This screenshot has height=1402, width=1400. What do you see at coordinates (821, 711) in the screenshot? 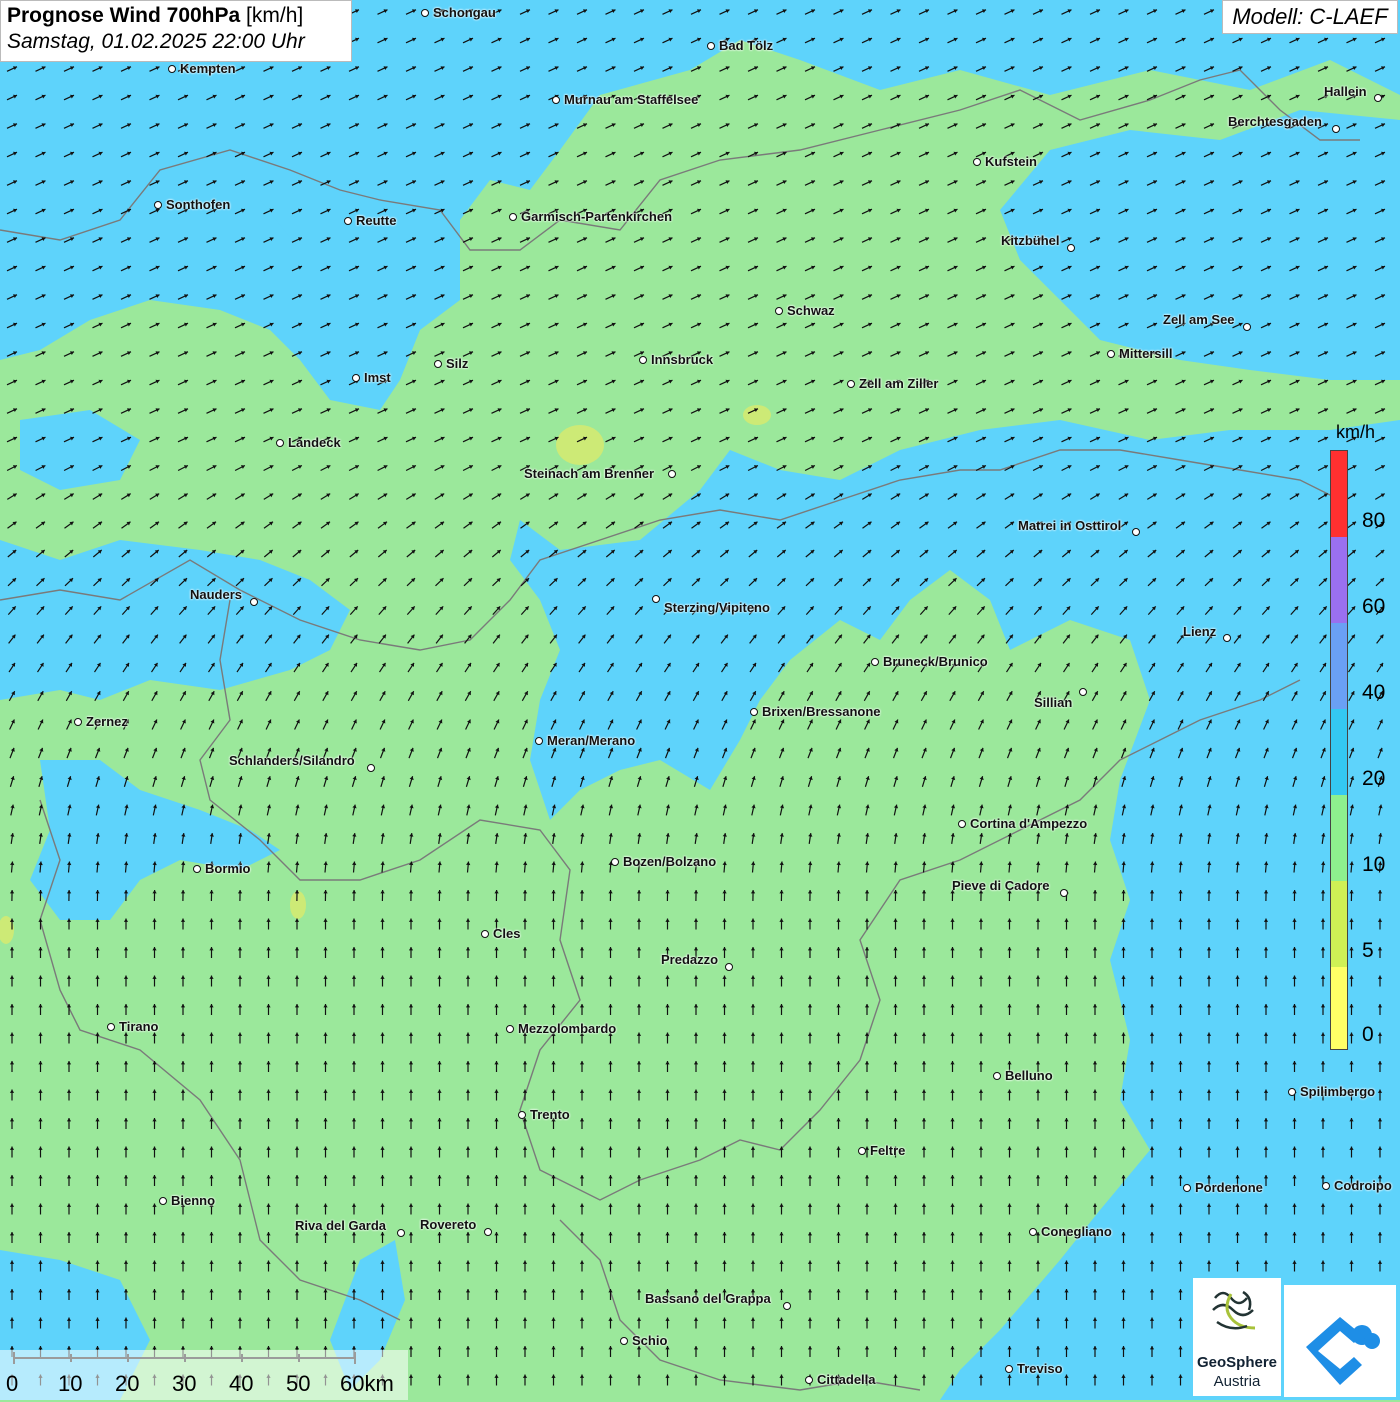
I see `city-label: Brixen/Bressanone` at bounding box center [821, 711].